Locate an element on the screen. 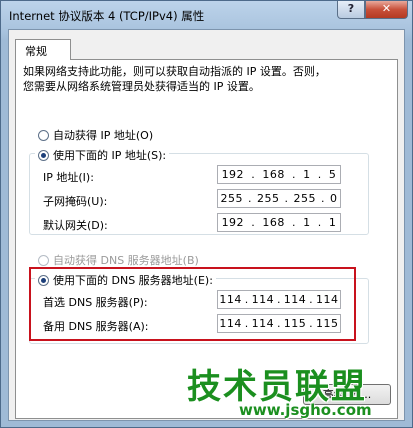 This screenshot has height=428, width=413. ip-manual-option: 使用下面的 IP 地址(S): is located at coordinates (102, 155).